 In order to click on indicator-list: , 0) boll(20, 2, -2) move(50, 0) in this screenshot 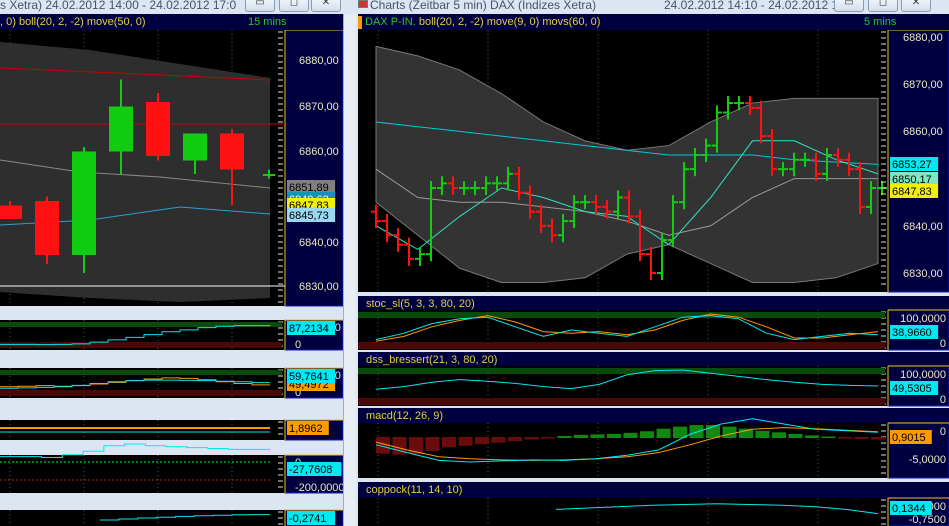, I will do `click(73, 22)`.